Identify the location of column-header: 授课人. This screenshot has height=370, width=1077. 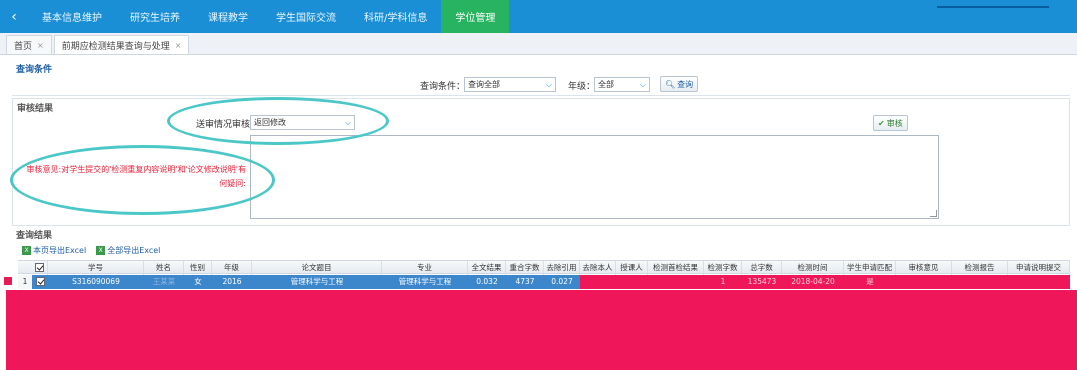
(632, 268).